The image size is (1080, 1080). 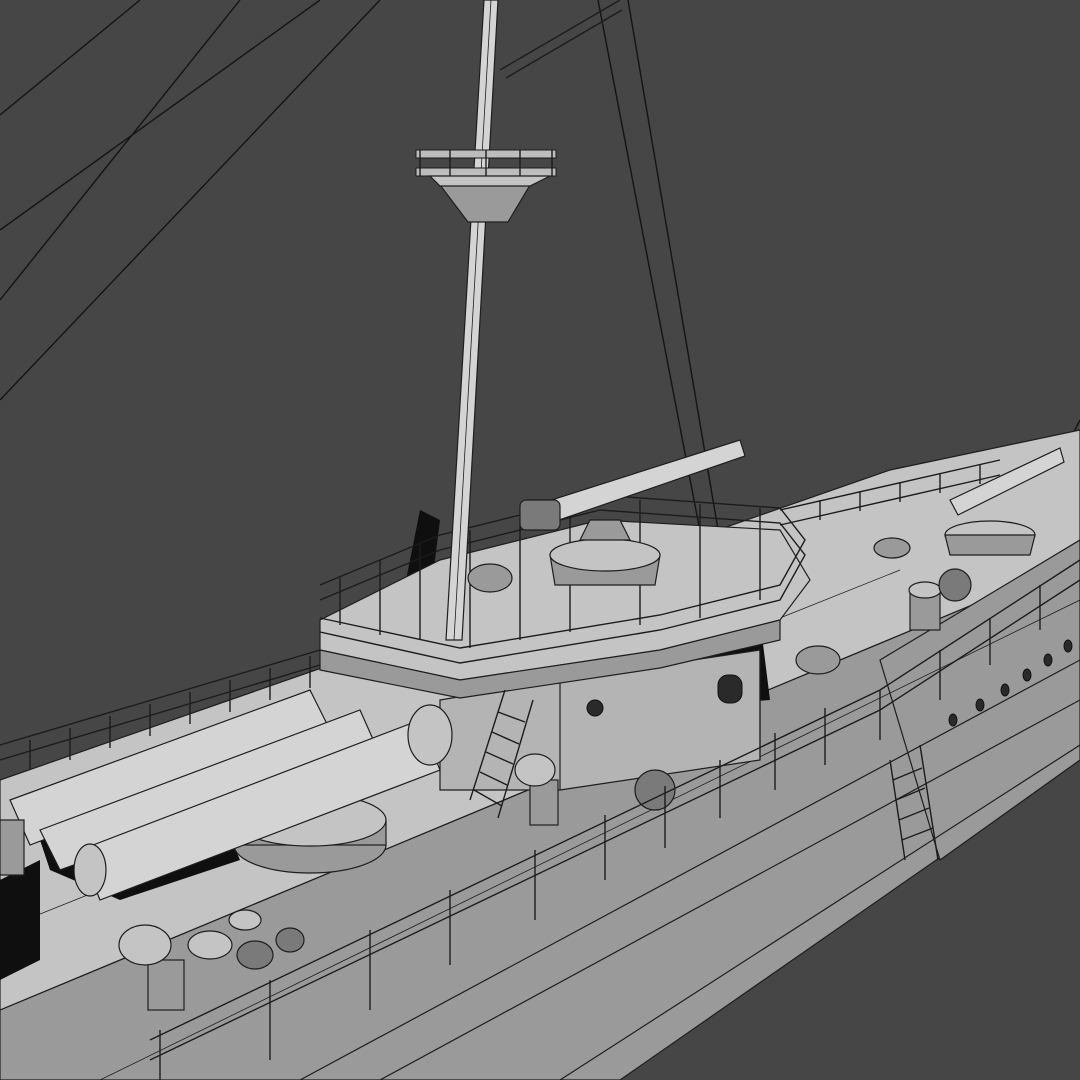 I want to click on deckhouse-porthole, so click(x=595, y=708).